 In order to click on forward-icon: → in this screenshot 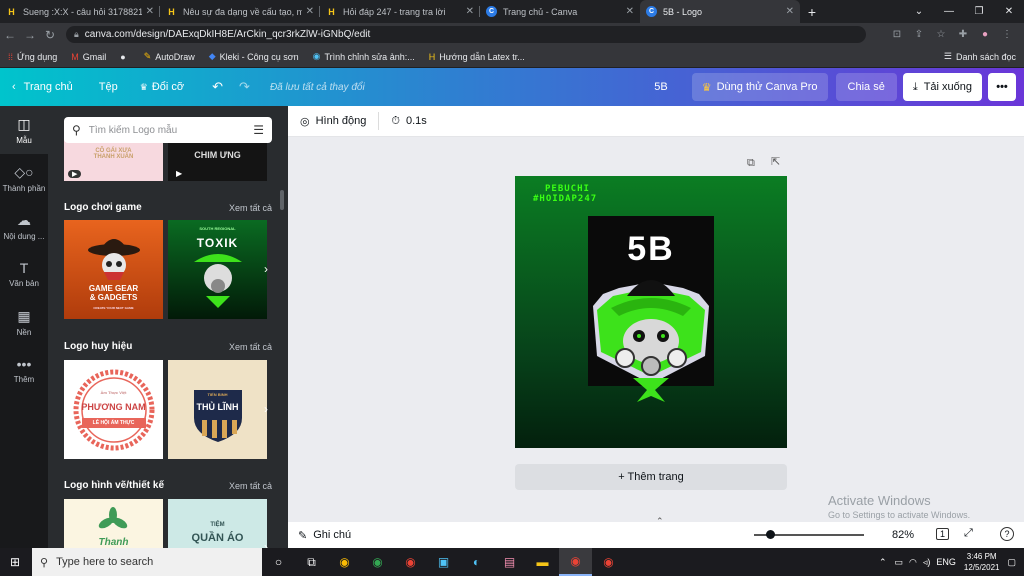, I will do `click(30, 35)`.